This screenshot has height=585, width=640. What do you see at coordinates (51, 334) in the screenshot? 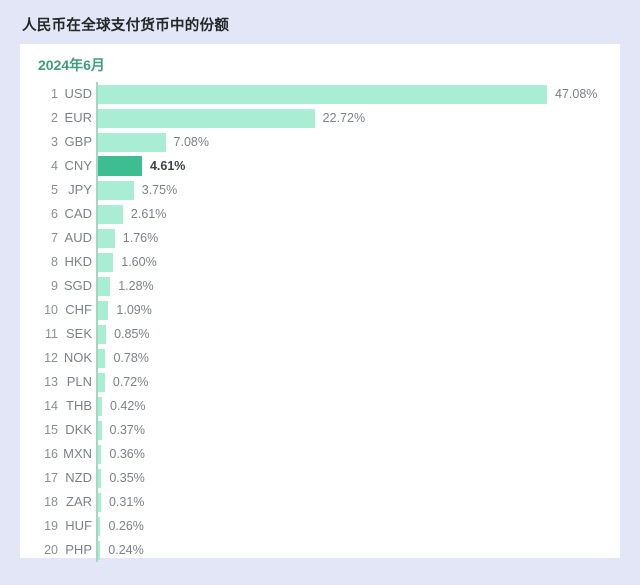
I see `bar-row-rank: 11` at bounding box center [51, 334].